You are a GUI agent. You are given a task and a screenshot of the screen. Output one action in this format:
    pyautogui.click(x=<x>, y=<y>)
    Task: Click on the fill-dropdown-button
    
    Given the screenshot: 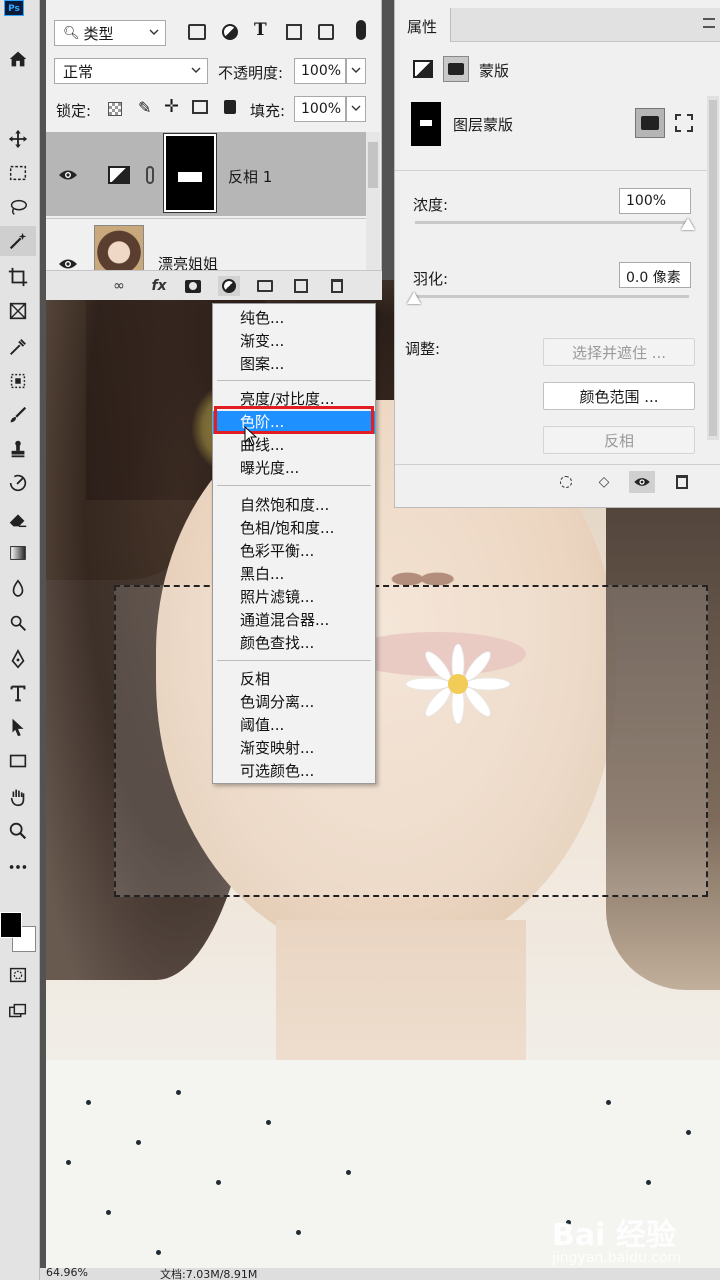 What is the action you would take?
    pyautogui.click(x=356, y=109)
    